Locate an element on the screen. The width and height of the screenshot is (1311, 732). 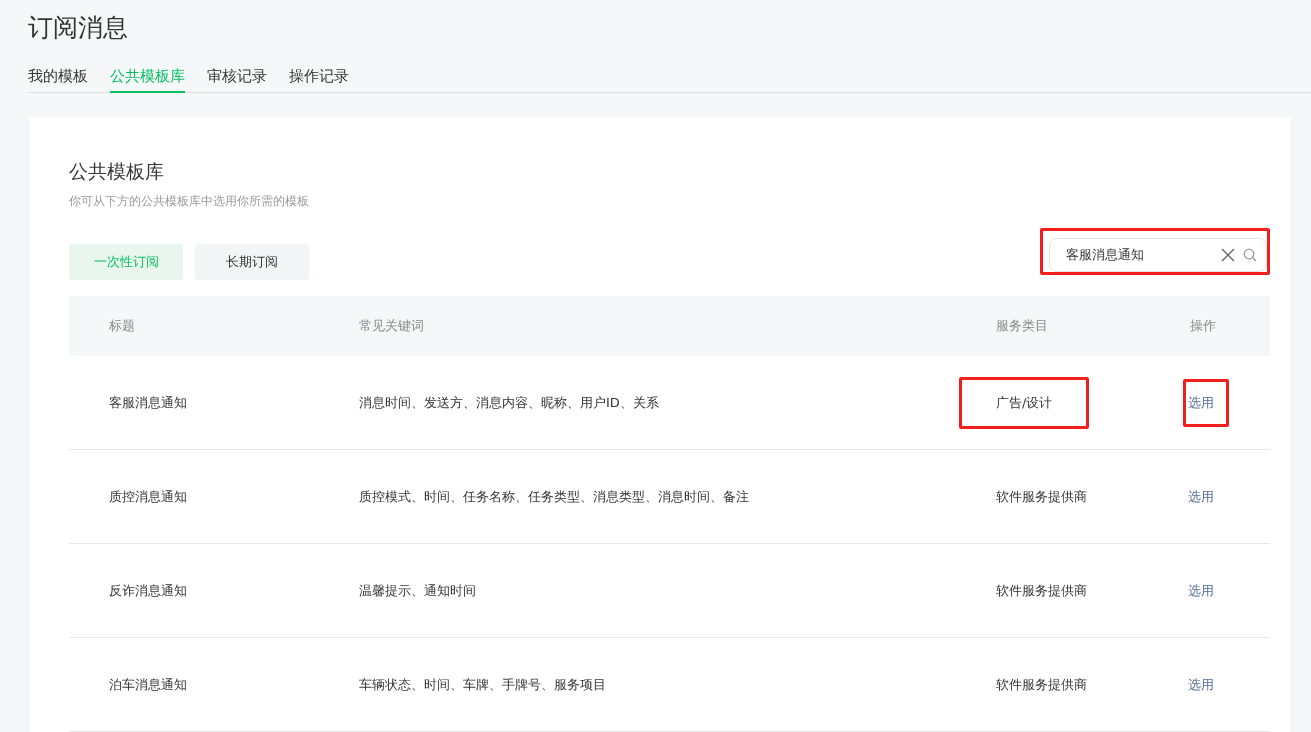
column-header: 标题 is located at coordinates (122, 326).